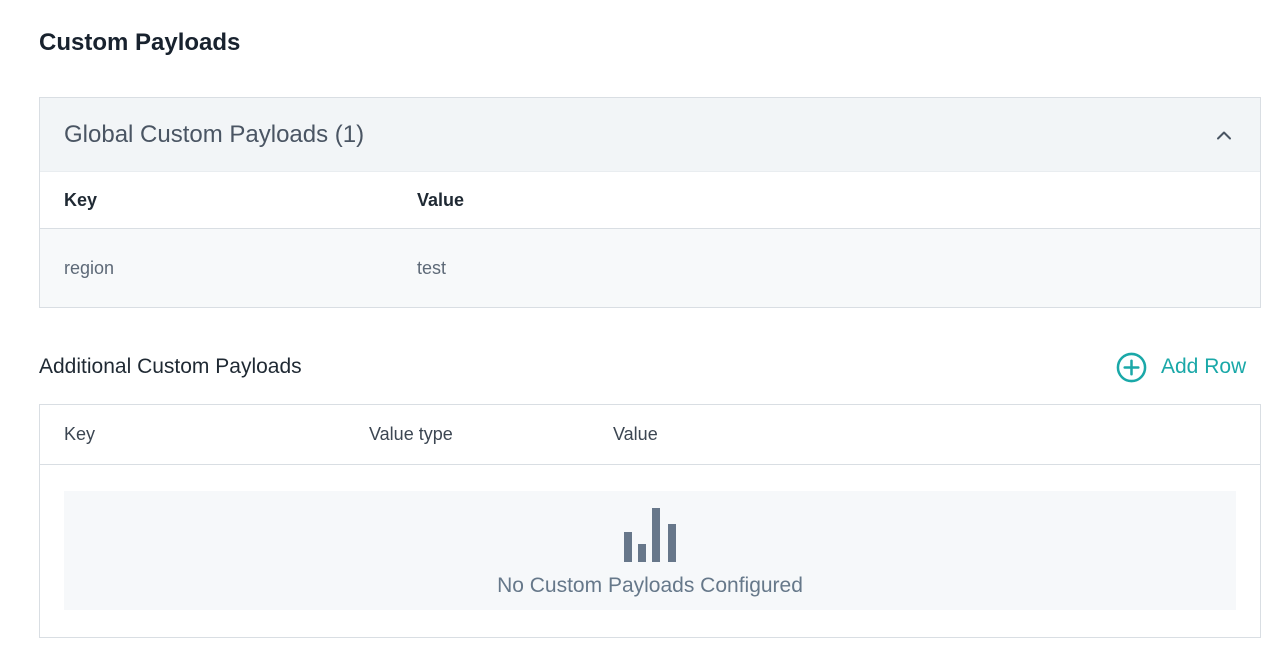 The image size is (1280, 663). I want to click on row-key: region, so click(89, 267).